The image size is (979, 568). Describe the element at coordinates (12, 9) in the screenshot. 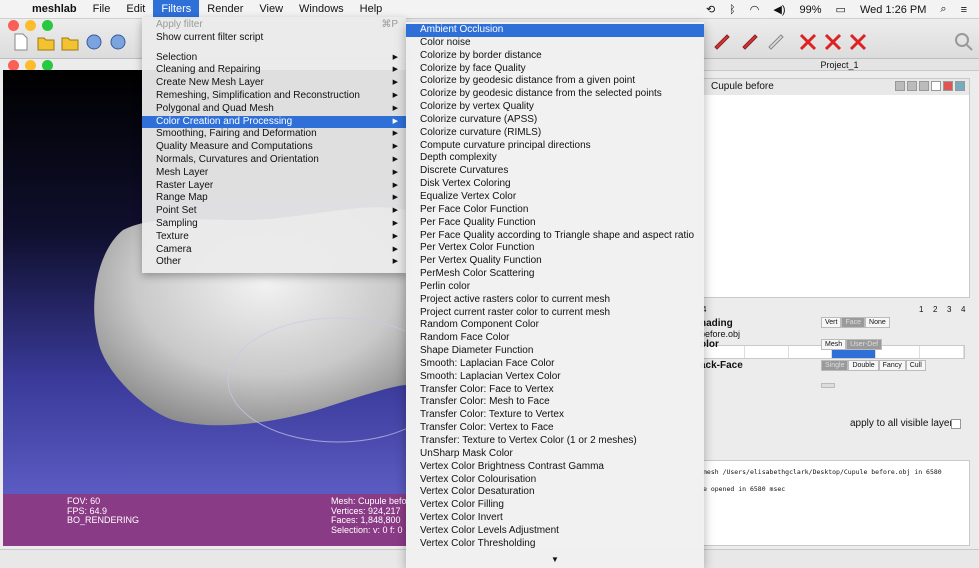

I see `apple-icon` at that location.